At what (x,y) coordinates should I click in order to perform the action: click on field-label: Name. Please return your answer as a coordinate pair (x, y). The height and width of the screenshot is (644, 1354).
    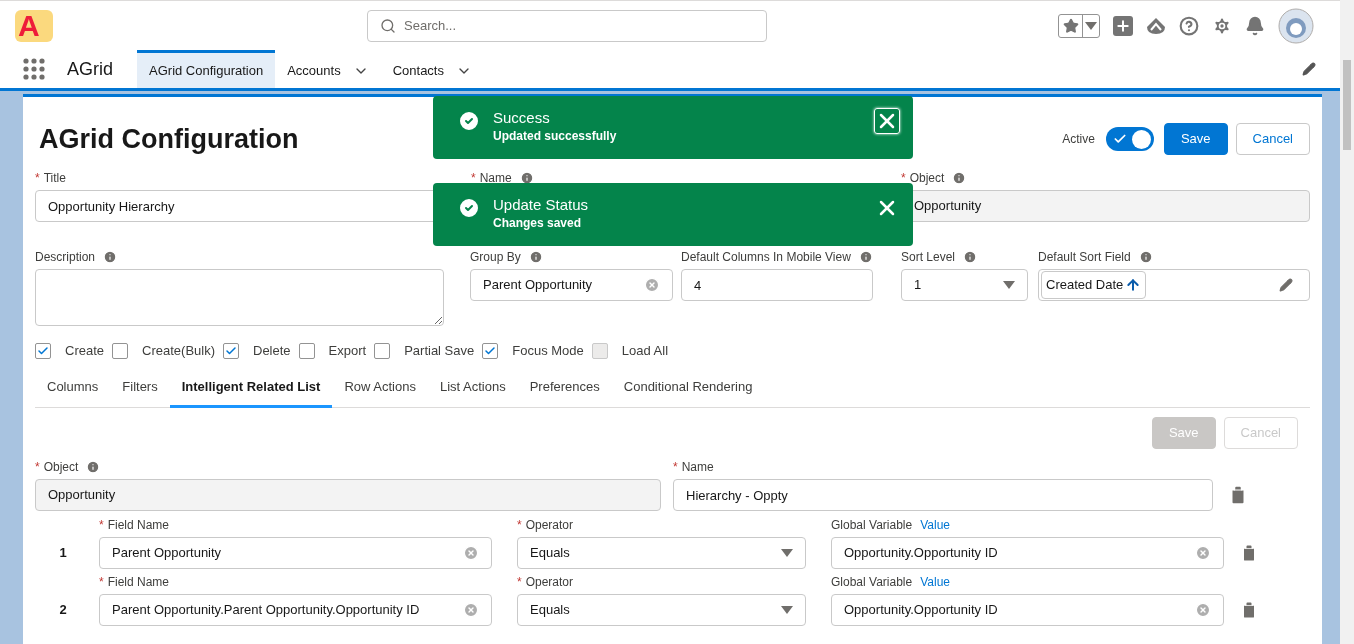
    Looking at the image, I should click on (697, 467).